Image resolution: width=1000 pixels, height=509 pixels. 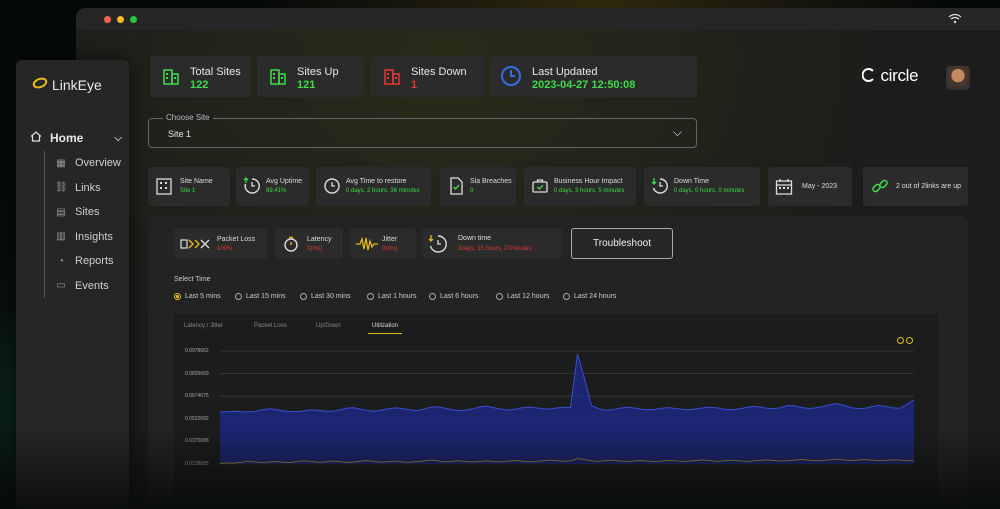 I want to click on select-time-label: Select Time, so click(x=192, y=279).